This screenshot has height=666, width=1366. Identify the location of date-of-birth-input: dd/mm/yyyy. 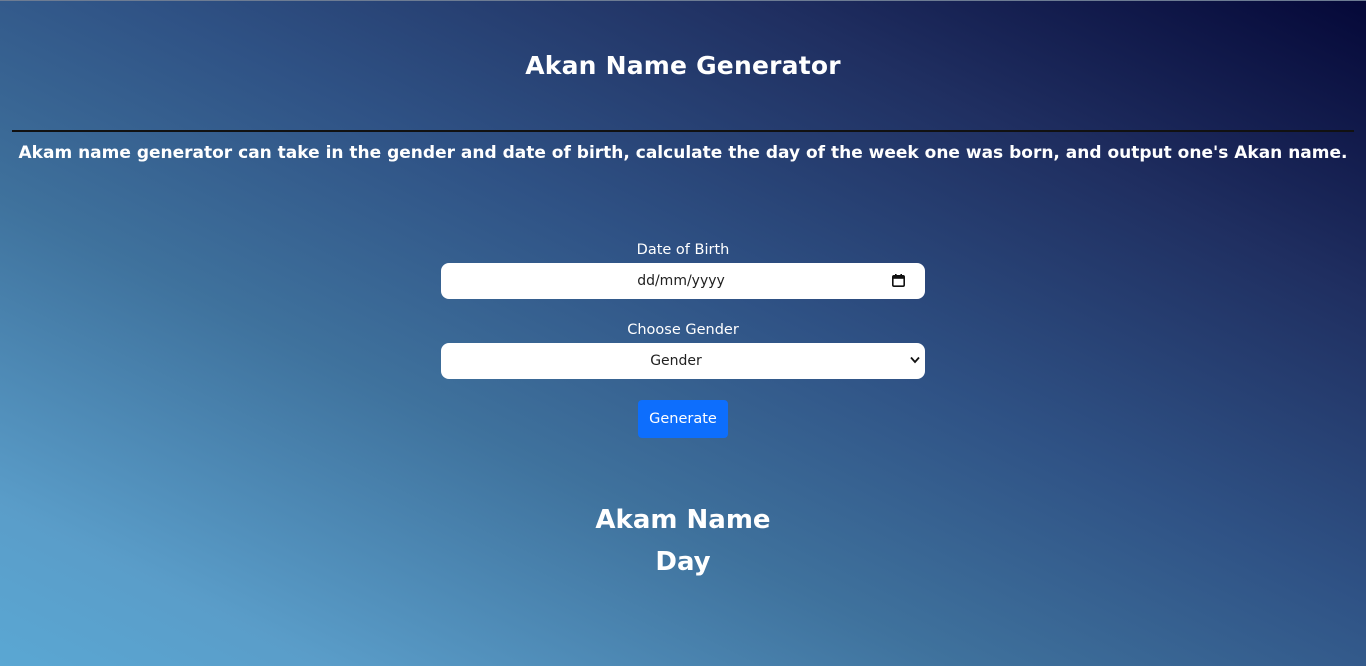
(683, 281).